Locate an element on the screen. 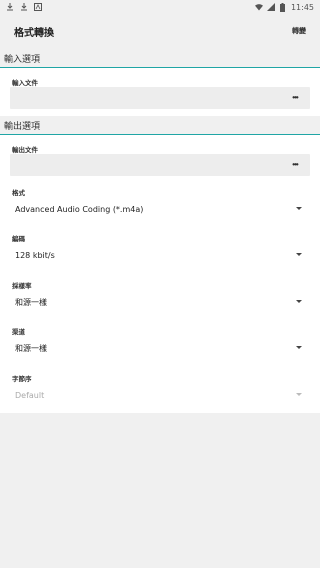 Image resolution: width=320 pixels, height=568 pixels. byte-order-select: Default is located at coordinates (160, 395).